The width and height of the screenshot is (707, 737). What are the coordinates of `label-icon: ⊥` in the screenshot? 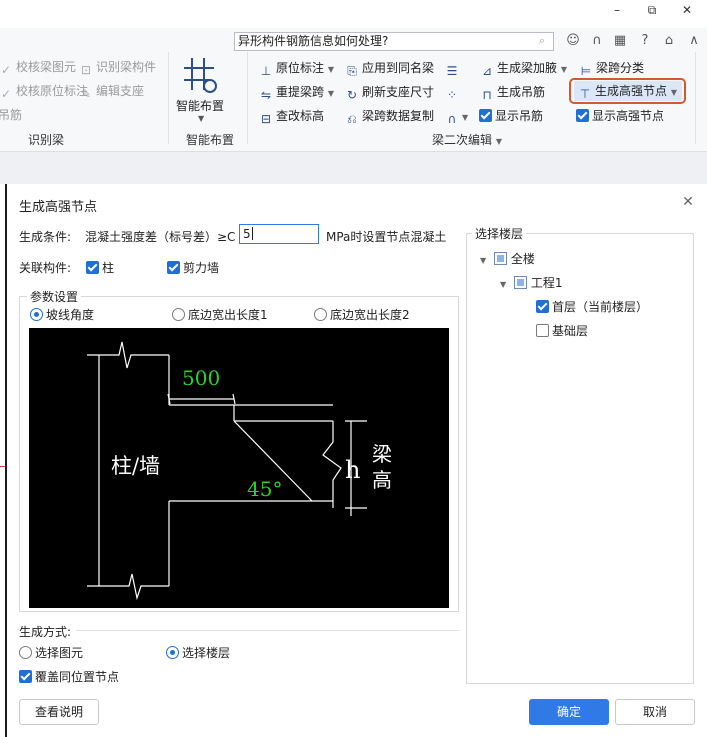 It's located at (266, 71).